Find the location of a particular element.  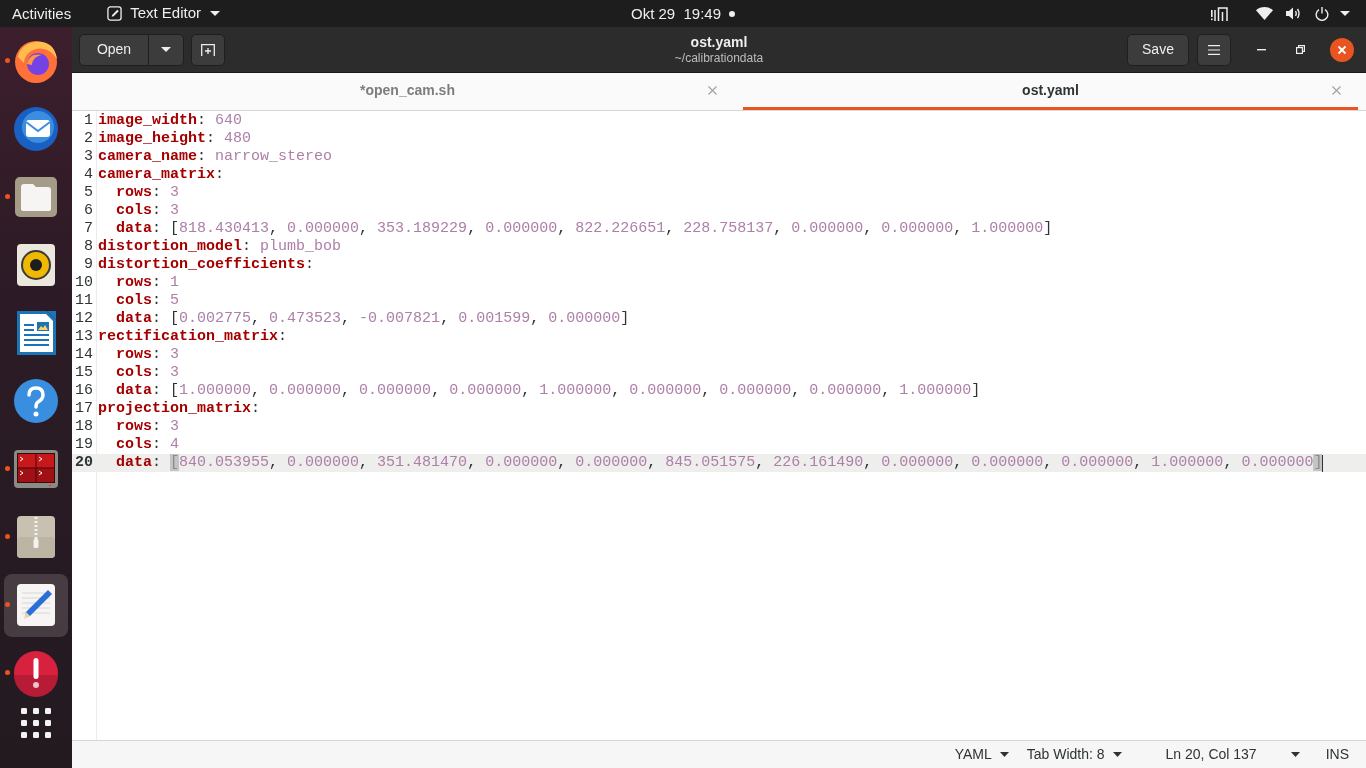

line-number: 16 is located at coordinates (83, 391).